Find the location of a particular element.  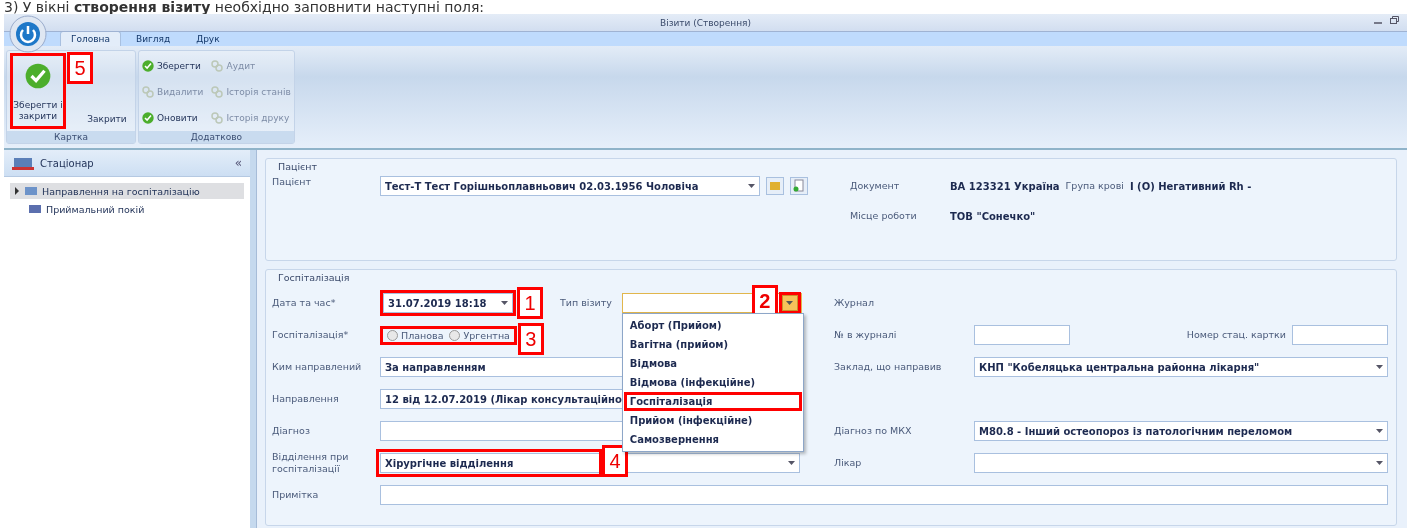

field-label: Група крові is located at coordinates (1094, 186).